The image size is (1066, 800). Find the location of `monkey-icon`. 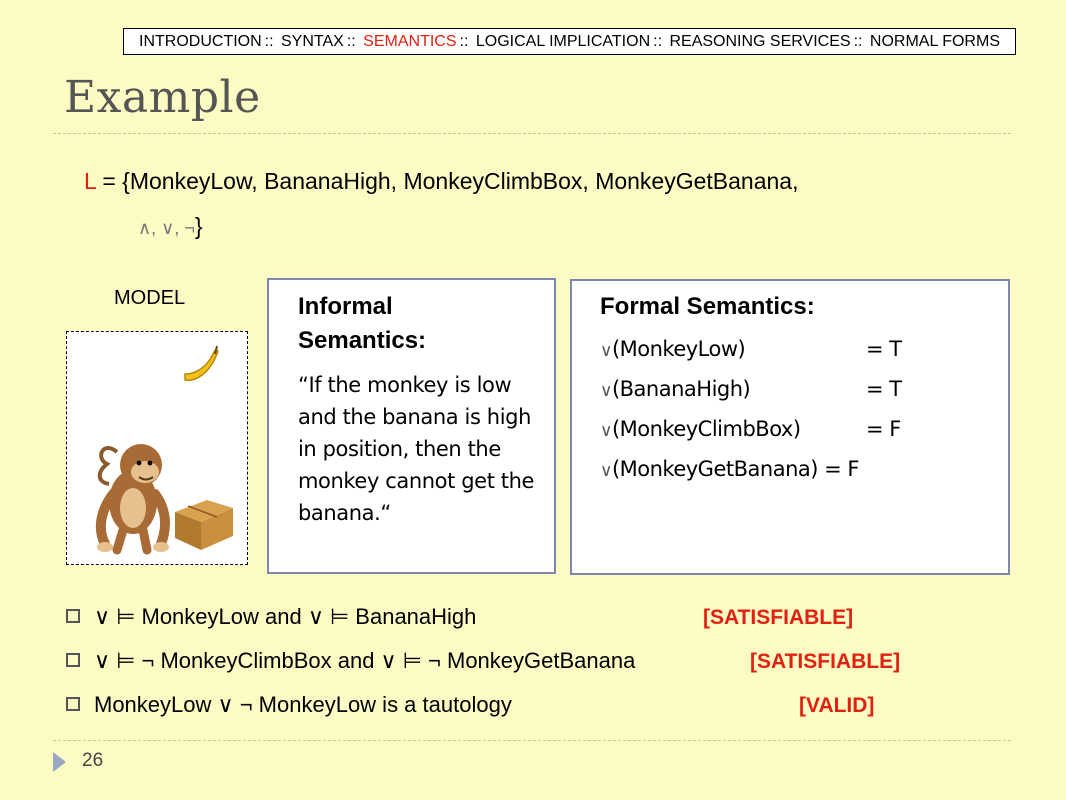

monkey-icon is located at coordinates (132, 499).